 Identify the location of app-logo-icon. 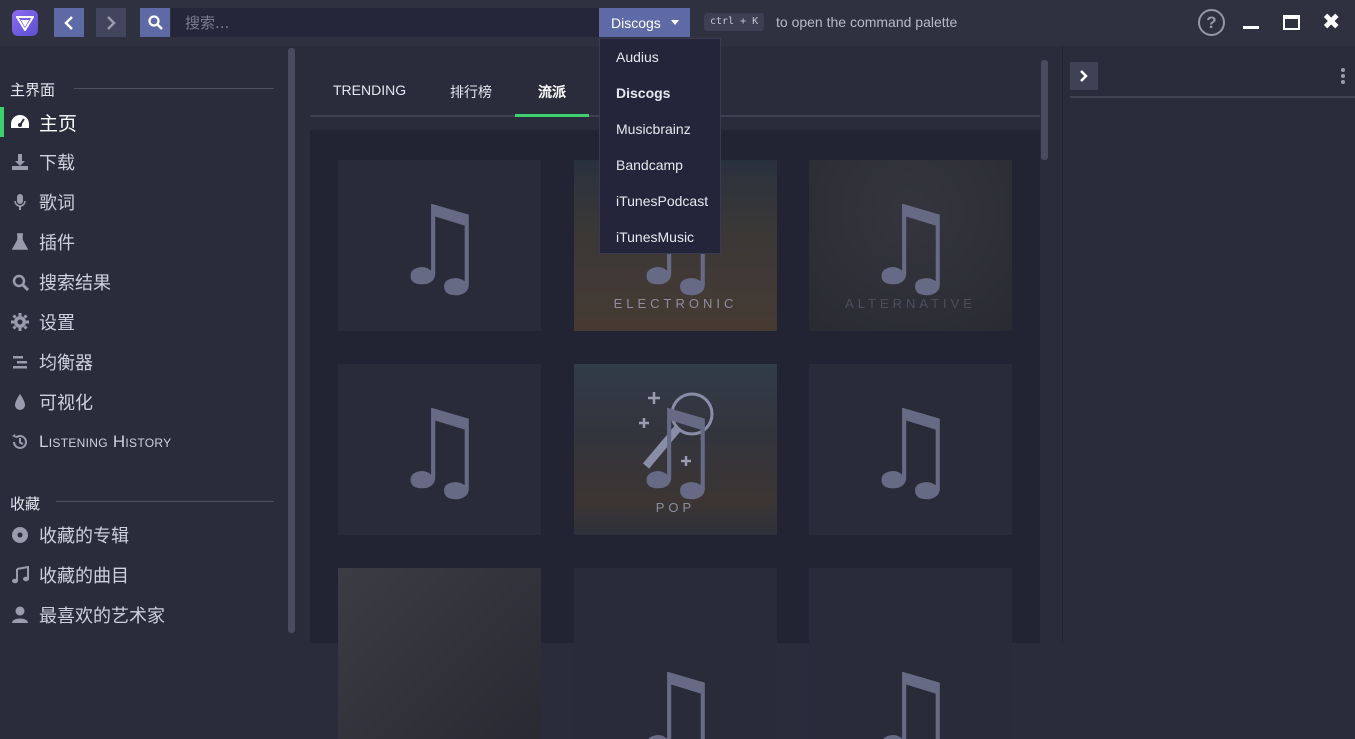
(25, 23).